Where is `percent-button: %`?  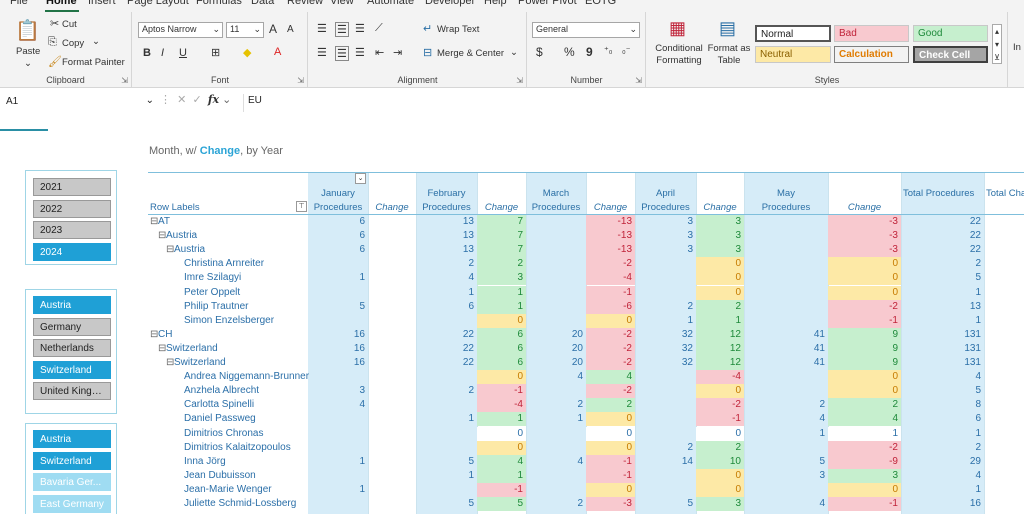
percent-button: % is located at coordinates (569, 52).